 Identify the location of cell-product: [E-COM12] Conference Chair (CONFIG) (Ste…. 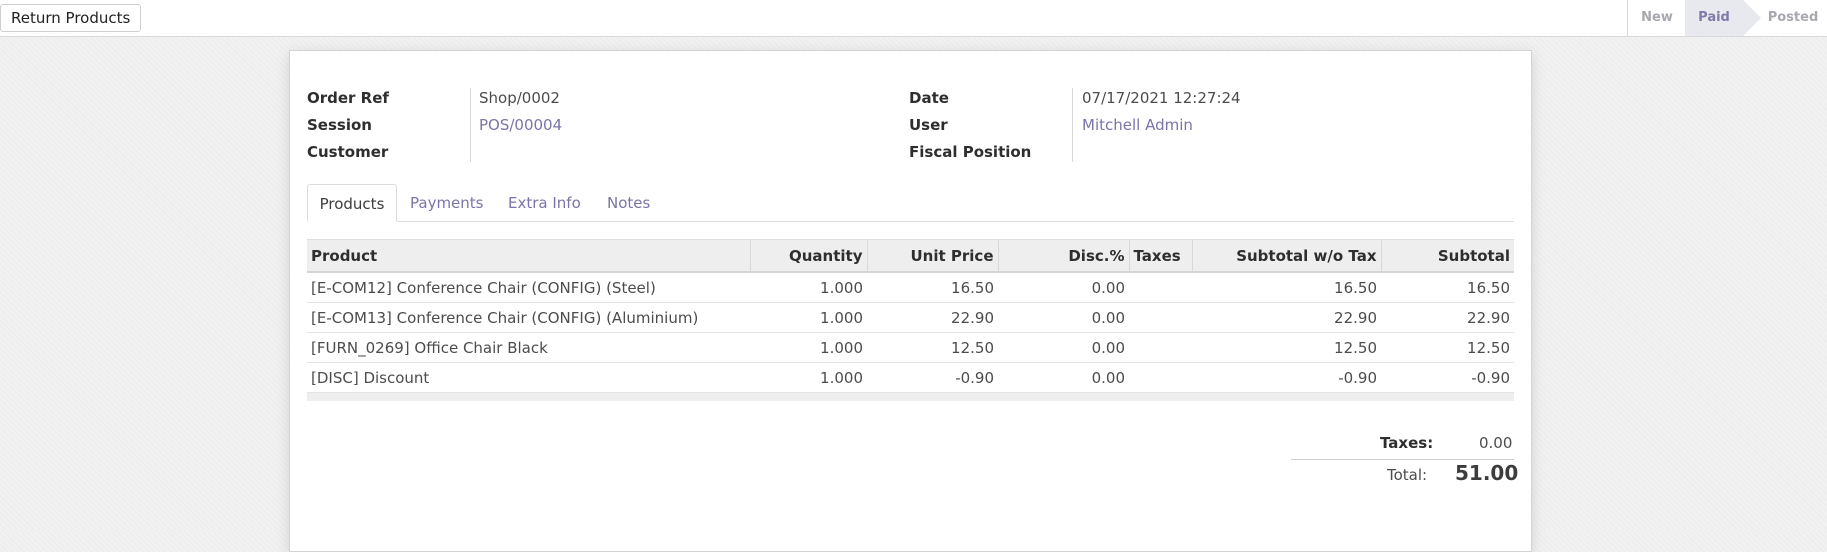
(528, 287).